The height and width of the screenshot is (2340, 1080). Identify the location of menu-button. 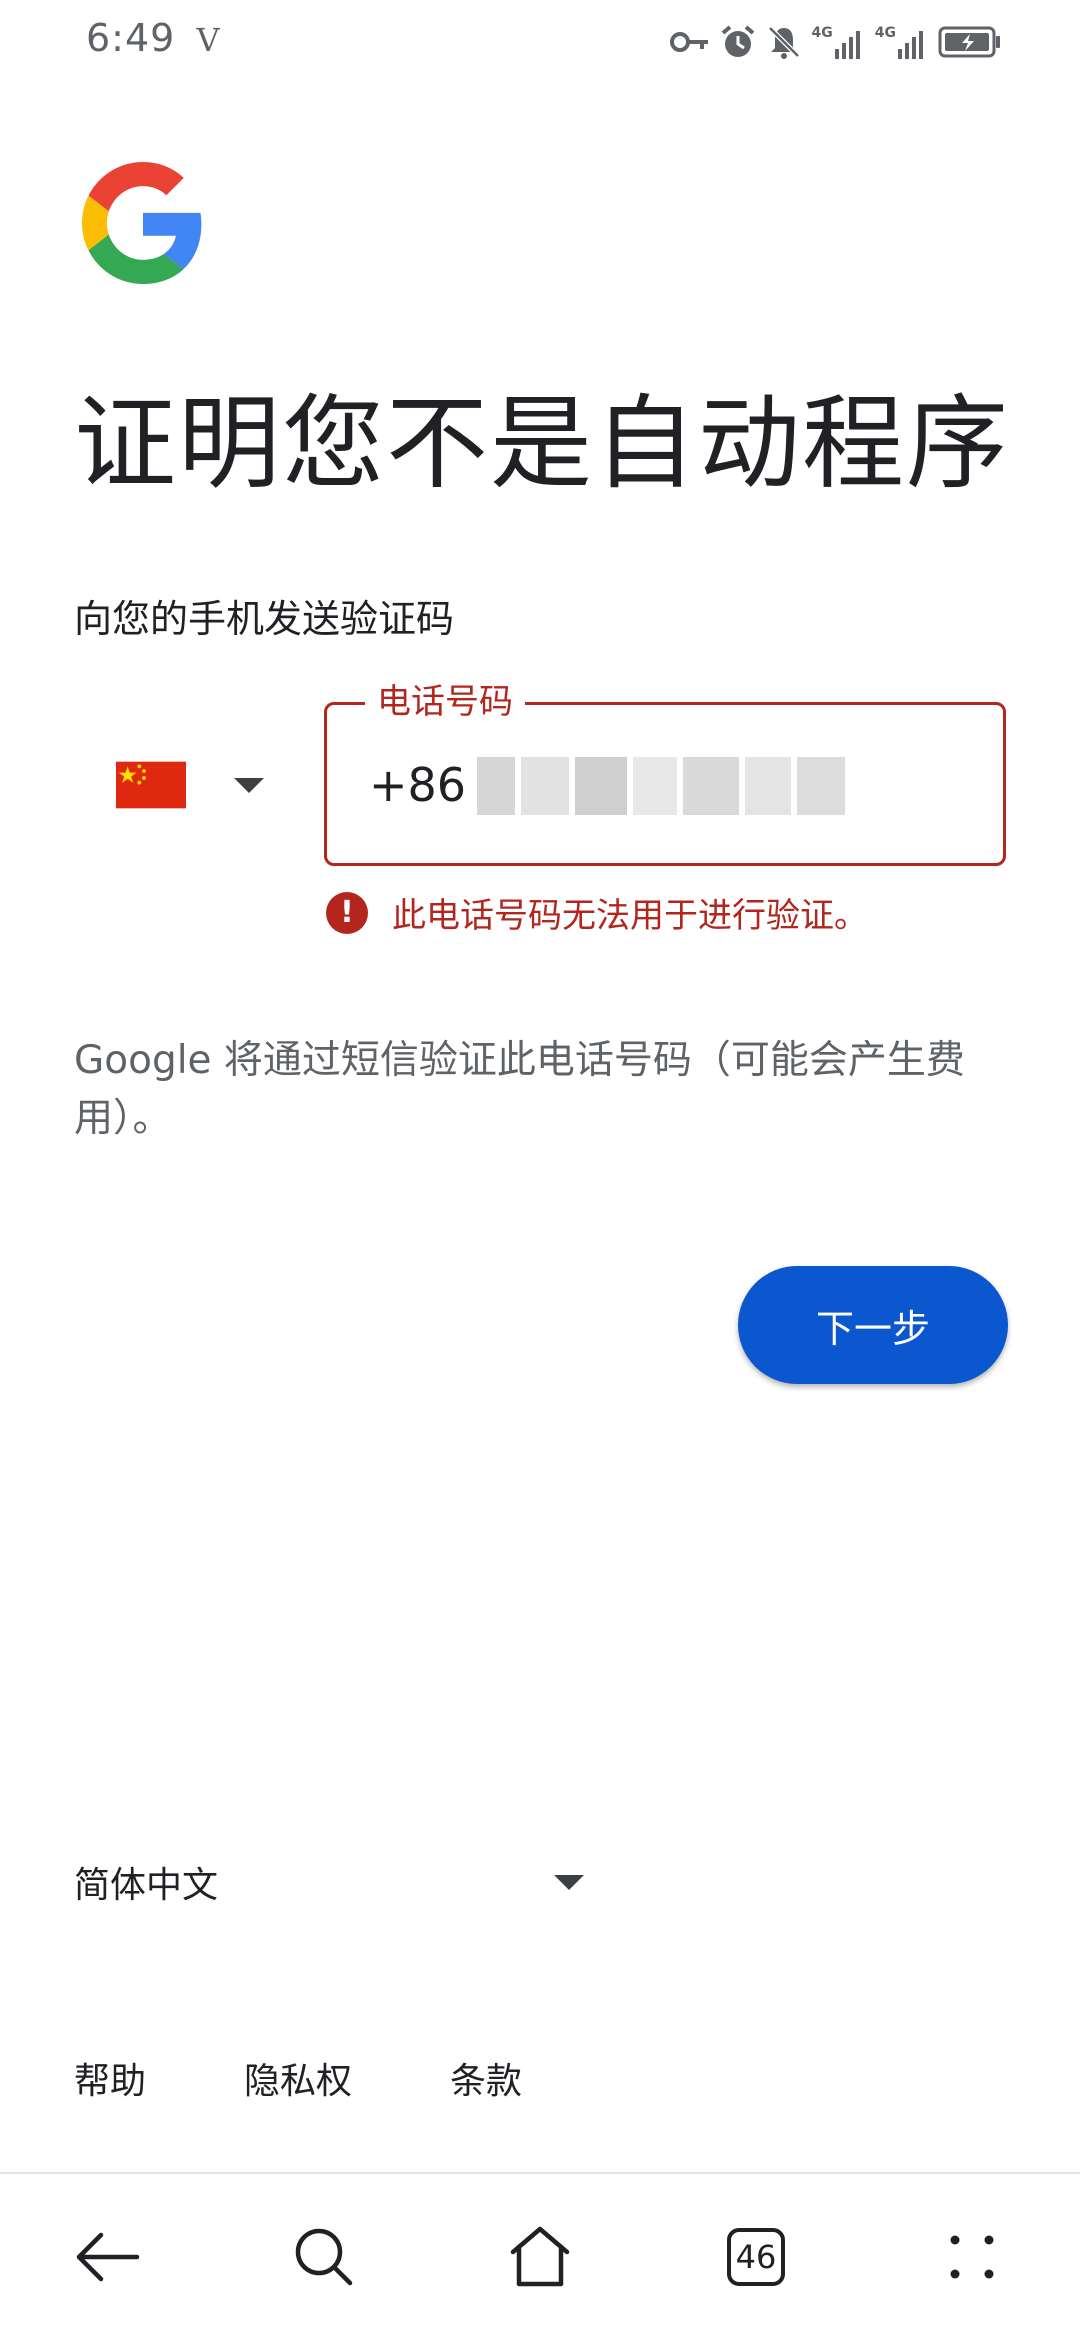
(972, 2257).